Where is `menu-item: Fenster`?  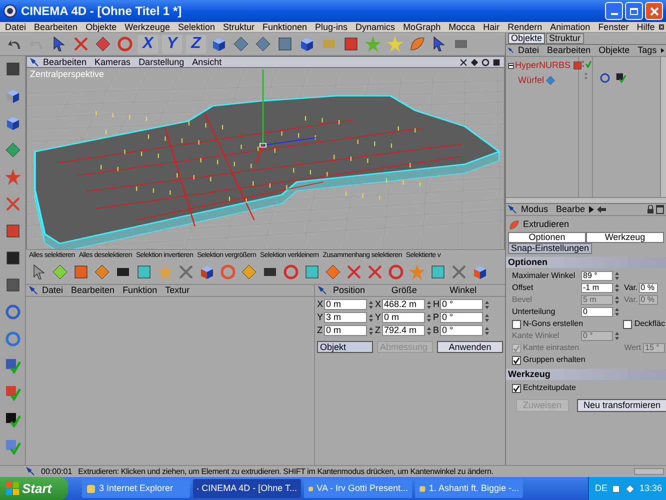
menu-item: Fenster is located at coordinates (613, 27).